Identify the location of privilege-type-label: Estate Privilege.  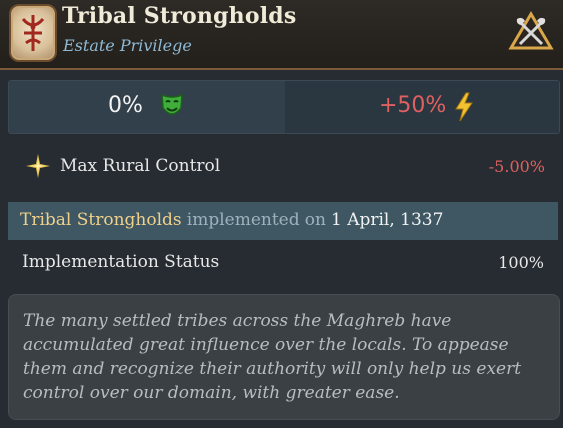
(127, 45).